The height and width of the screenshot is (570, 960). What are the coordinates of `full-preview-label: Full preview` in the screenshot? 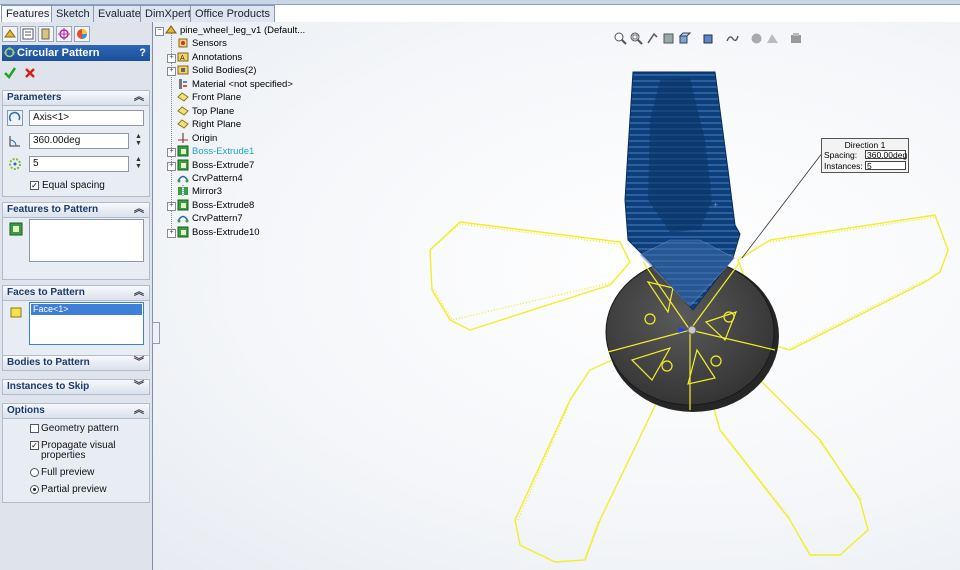 It's located at (68, 472).